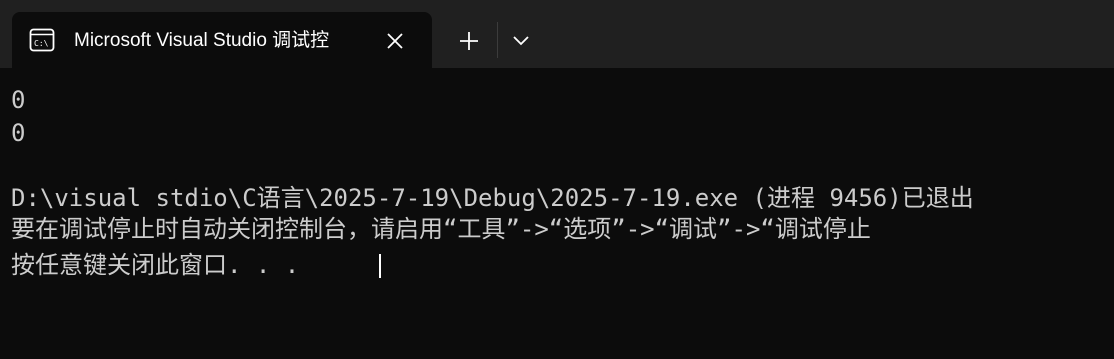 Image resolution: width=1114 pixels, height=359 pixels. I want to click on text-cursor, so click(380, 266).